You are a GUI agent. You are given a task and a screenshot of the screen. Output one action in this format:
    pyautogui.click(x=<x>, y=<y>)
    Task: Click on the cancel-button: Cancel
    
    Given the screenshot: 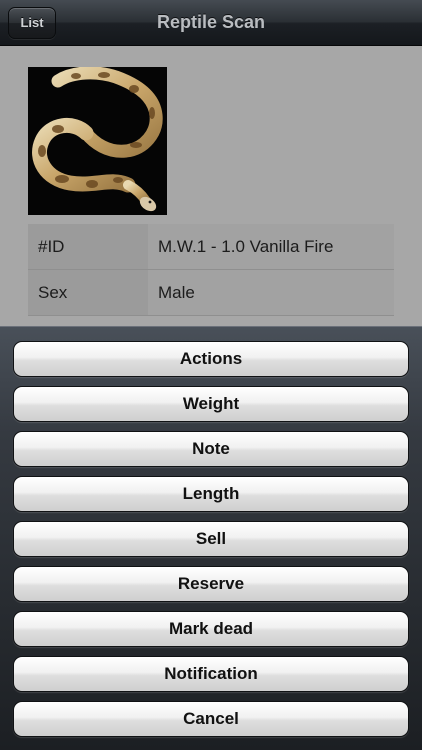 What is the action you would take?
    pyautogui.click(x=211, y=719)
    